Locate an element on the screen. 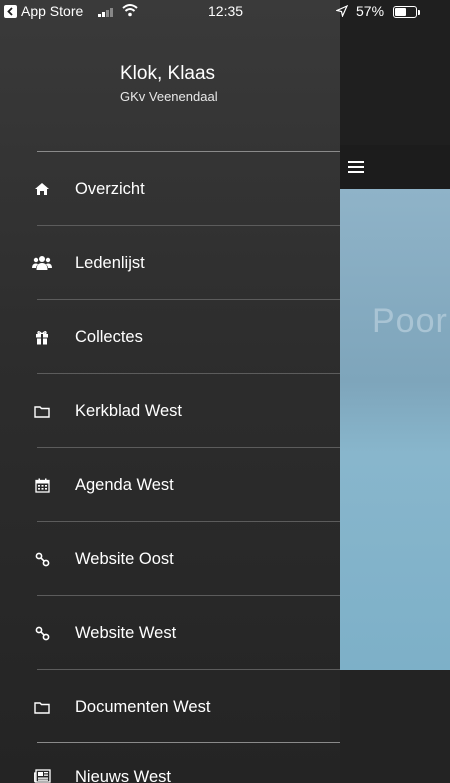  menu-item-label: Ledenlijst is located at coordinates (110, 262).